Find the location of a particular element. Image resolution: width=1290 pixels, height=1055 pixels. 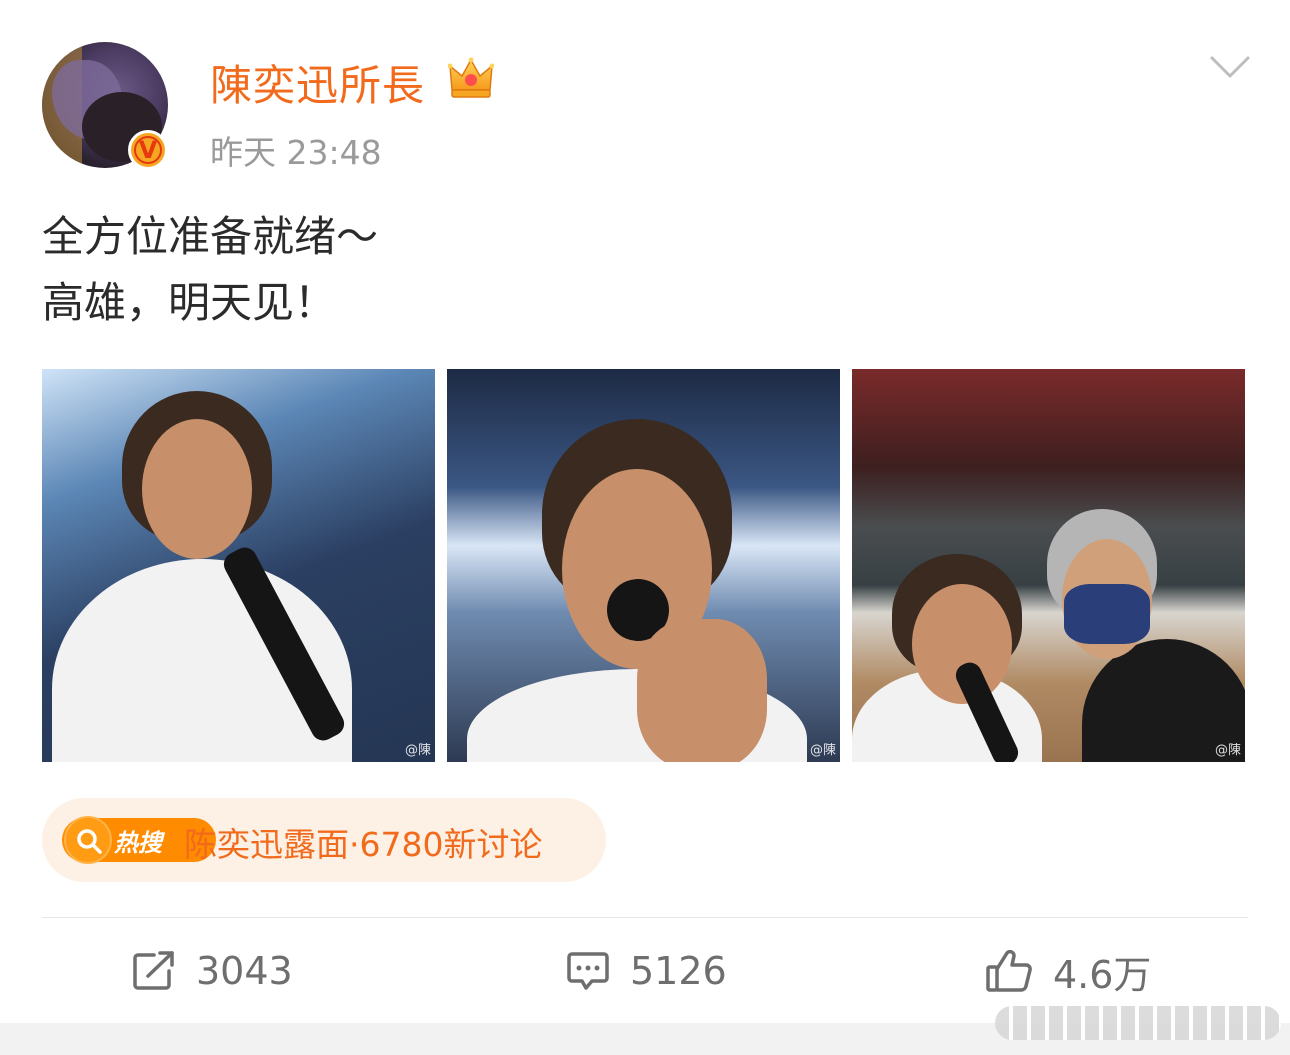

author-name: 陳奕迅所長 is located at coordinates (317, 82).